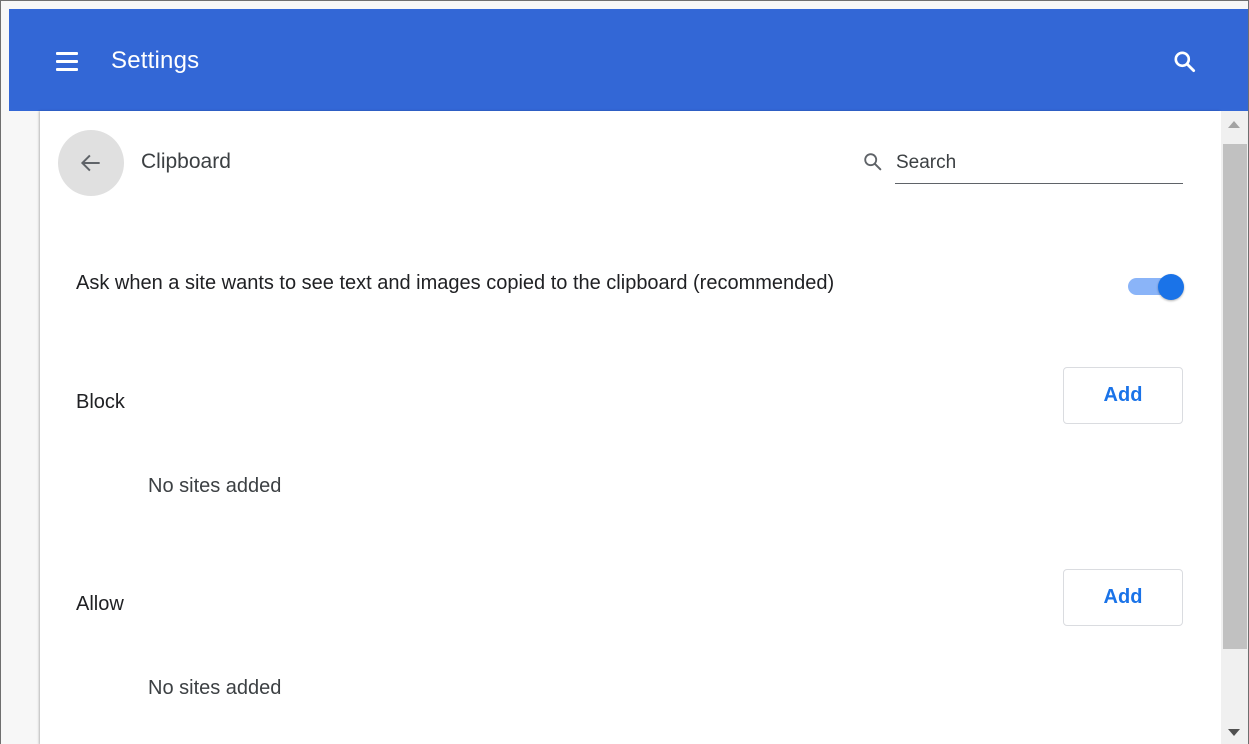 The width and height of the screenshot is (1249, 744). What do you see at coordinates (1171, 287) in the screenshot?
I see `toggle-knob` at bounding box center [1171, 287].